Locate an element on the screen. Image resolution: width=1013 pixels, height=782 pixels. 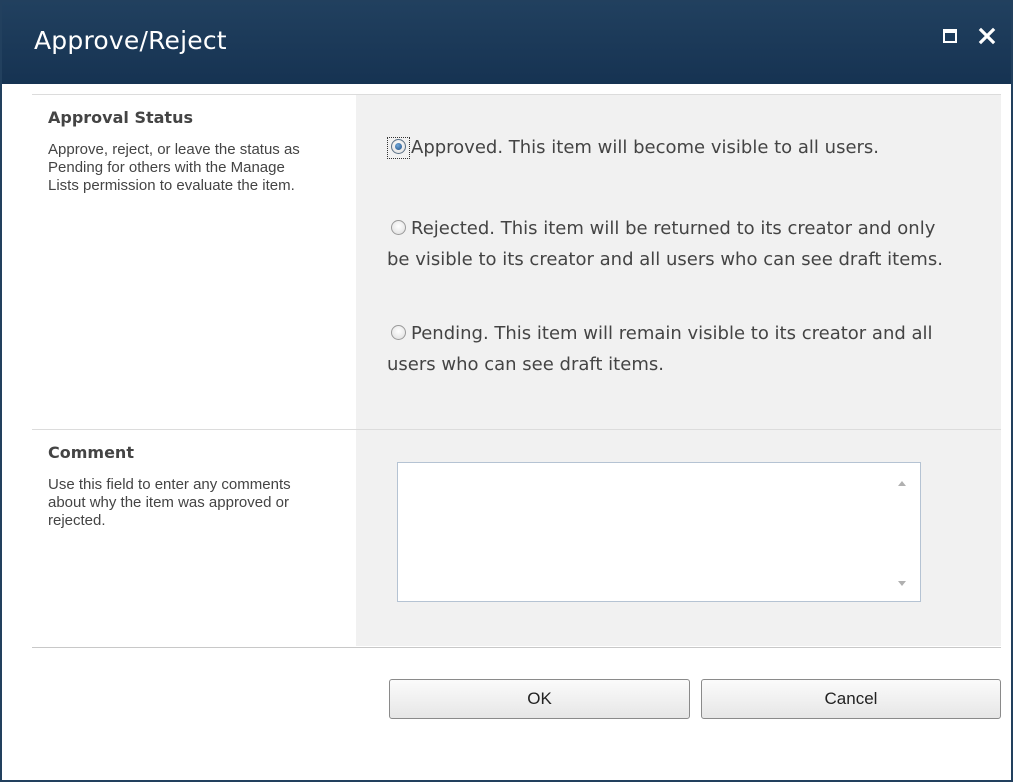
comment-textarea-frame is located at coordinates (659, 532).